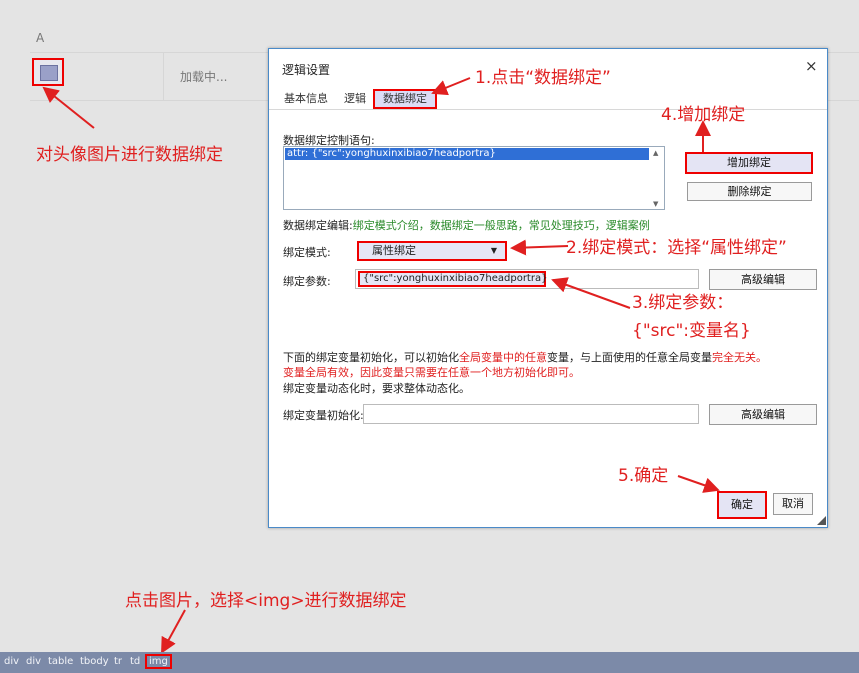  What do you see at coordinates (135, 661) in the screenshot?
I see `breadcrumb-item-td: td` at bounding box center [135, 661].